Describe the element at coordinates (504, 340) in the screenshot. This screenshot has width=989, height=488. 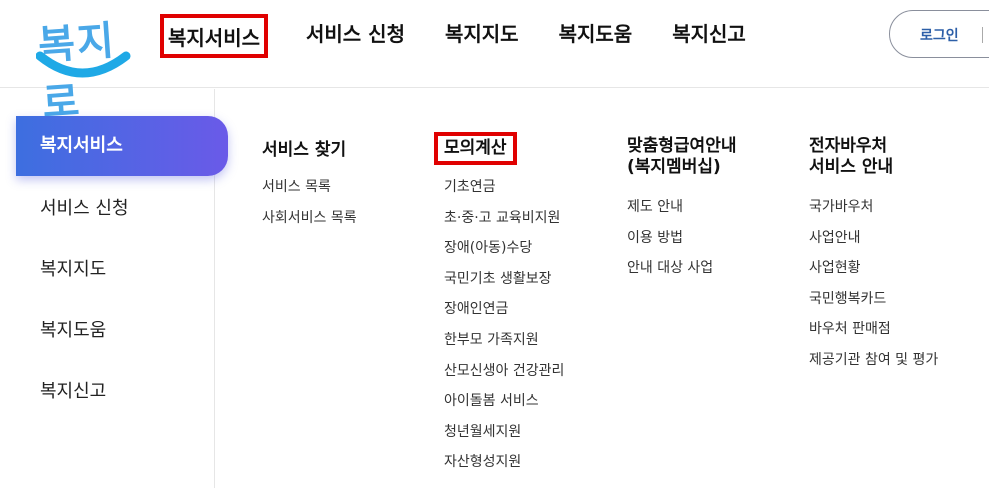
I see `link-single-parent-support: 한부모 가족지원` at that location.